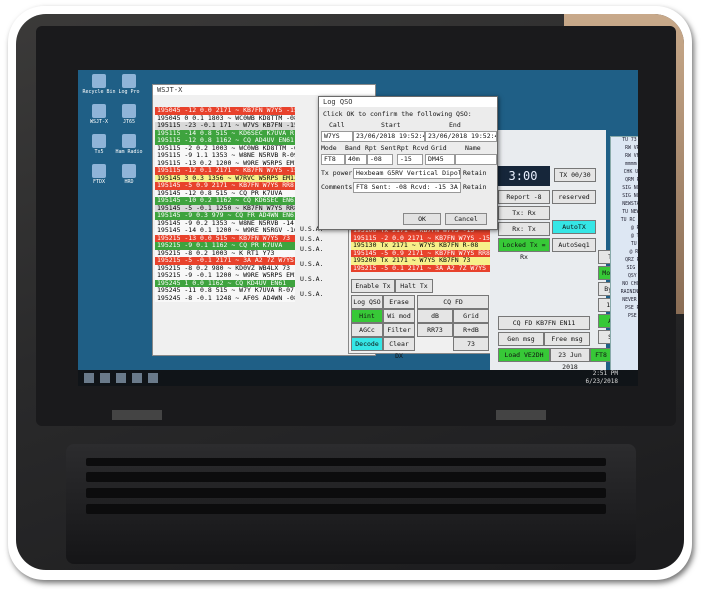 The width and height of the screenshot is (702, 589). What do you see at coordinates (414, 286) in the screenshot?
I see `halt-tx-button: Halt Tx` at bounding box center [414, 286].